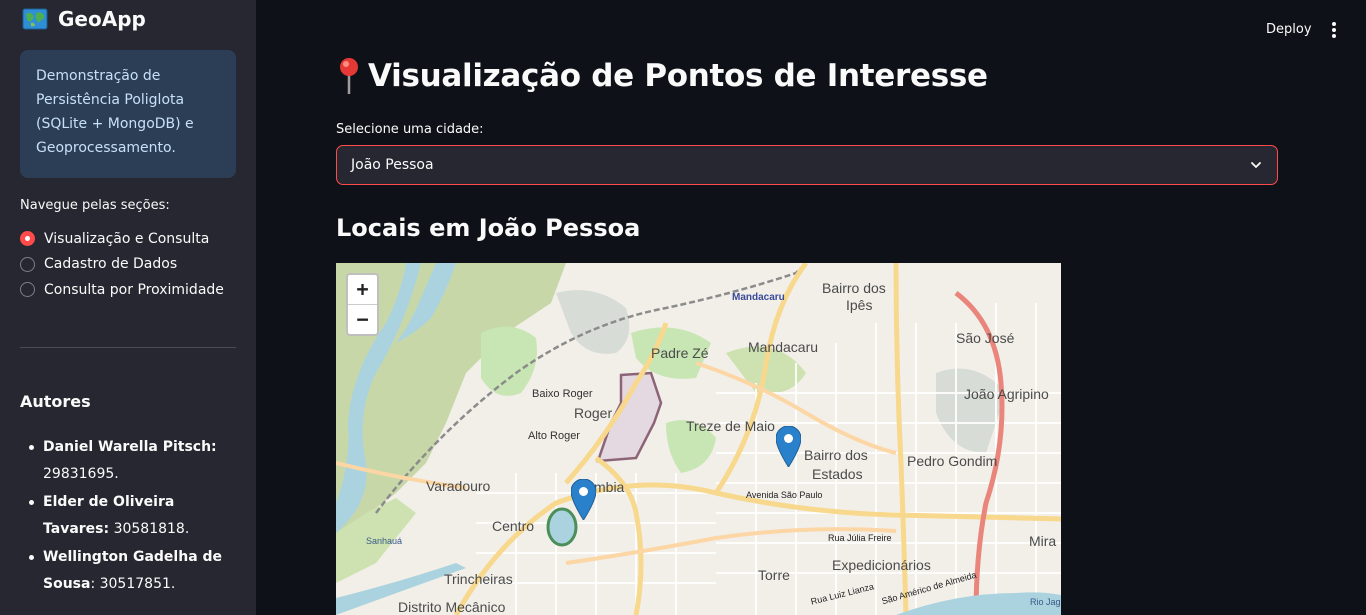 The height and width of the screenshot is (615, 1366). Describe the element at coordinates (488, 228) in the screenshot. I see `section-title: Locais em João Pessoa` at that location.